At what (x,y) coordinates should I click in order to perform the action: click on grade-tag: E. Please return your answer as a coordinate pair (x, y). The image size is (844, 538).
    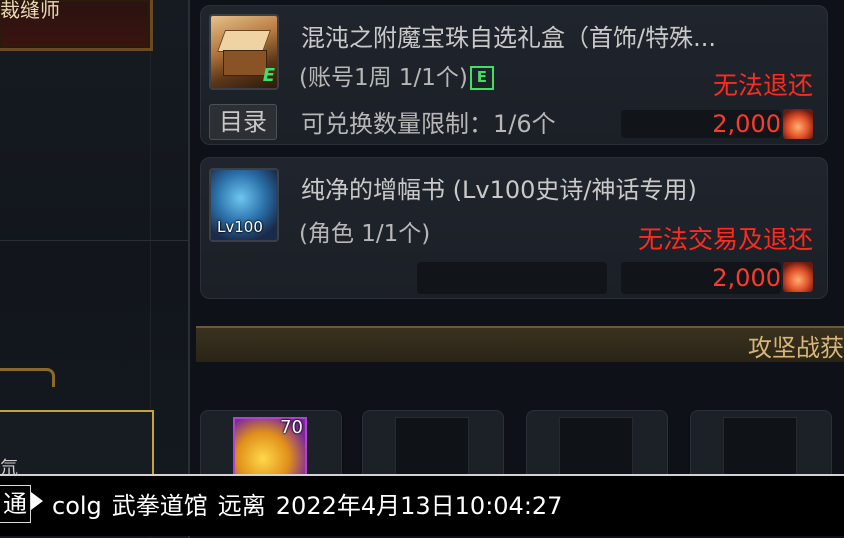
    Looking at the image, I should click on (481, 78).